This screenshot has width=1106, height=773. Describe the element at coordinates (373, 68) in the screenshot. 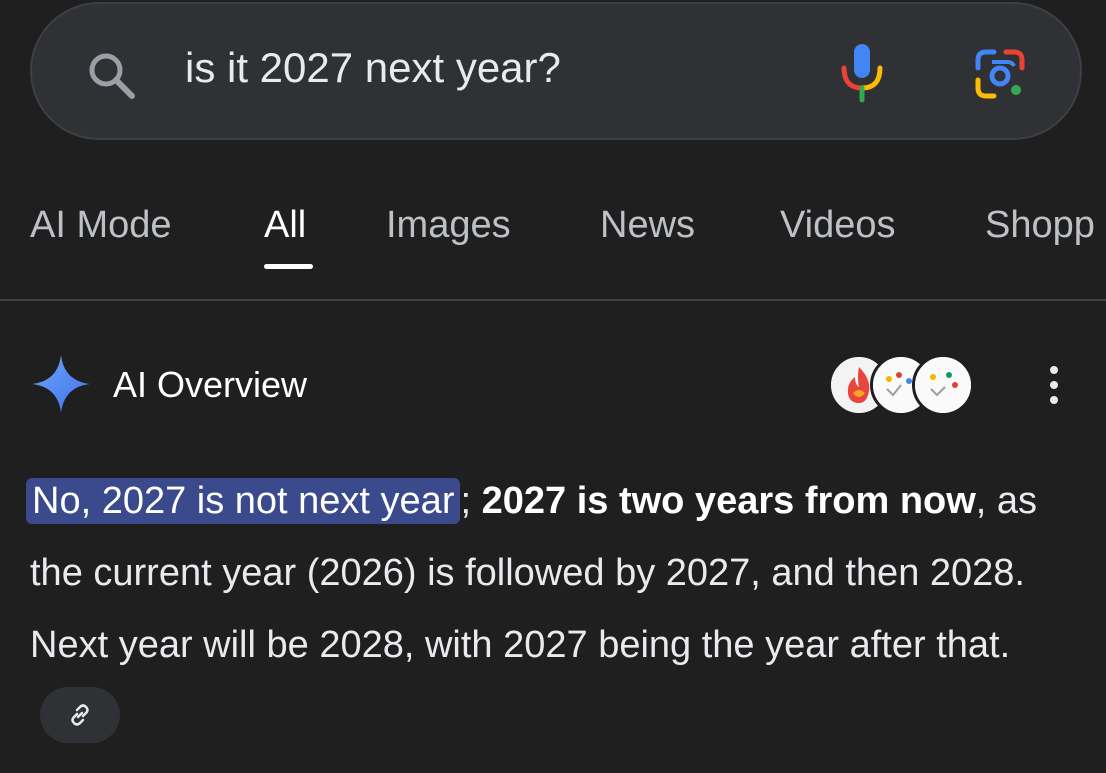

I see `search-input: is it 2027 next year?` at that location.